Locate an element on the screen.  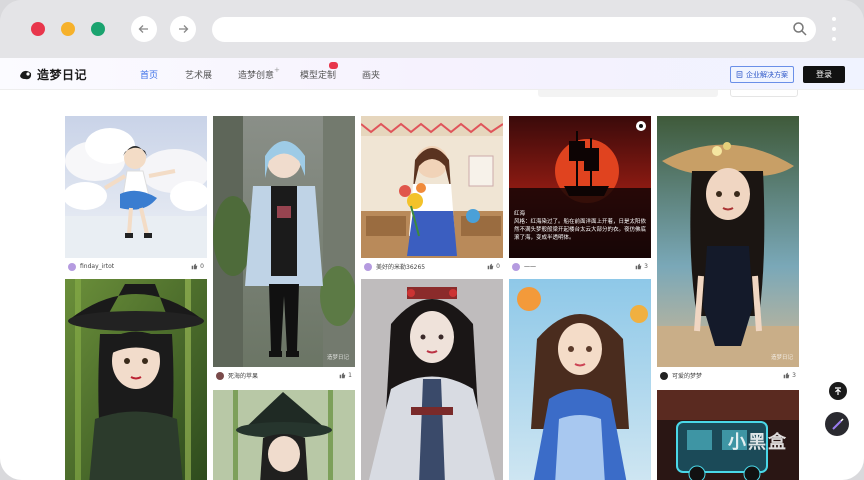
gallery-card: 造梦日记 可爱的梦梦 3 is located at coordinates (728, 250).